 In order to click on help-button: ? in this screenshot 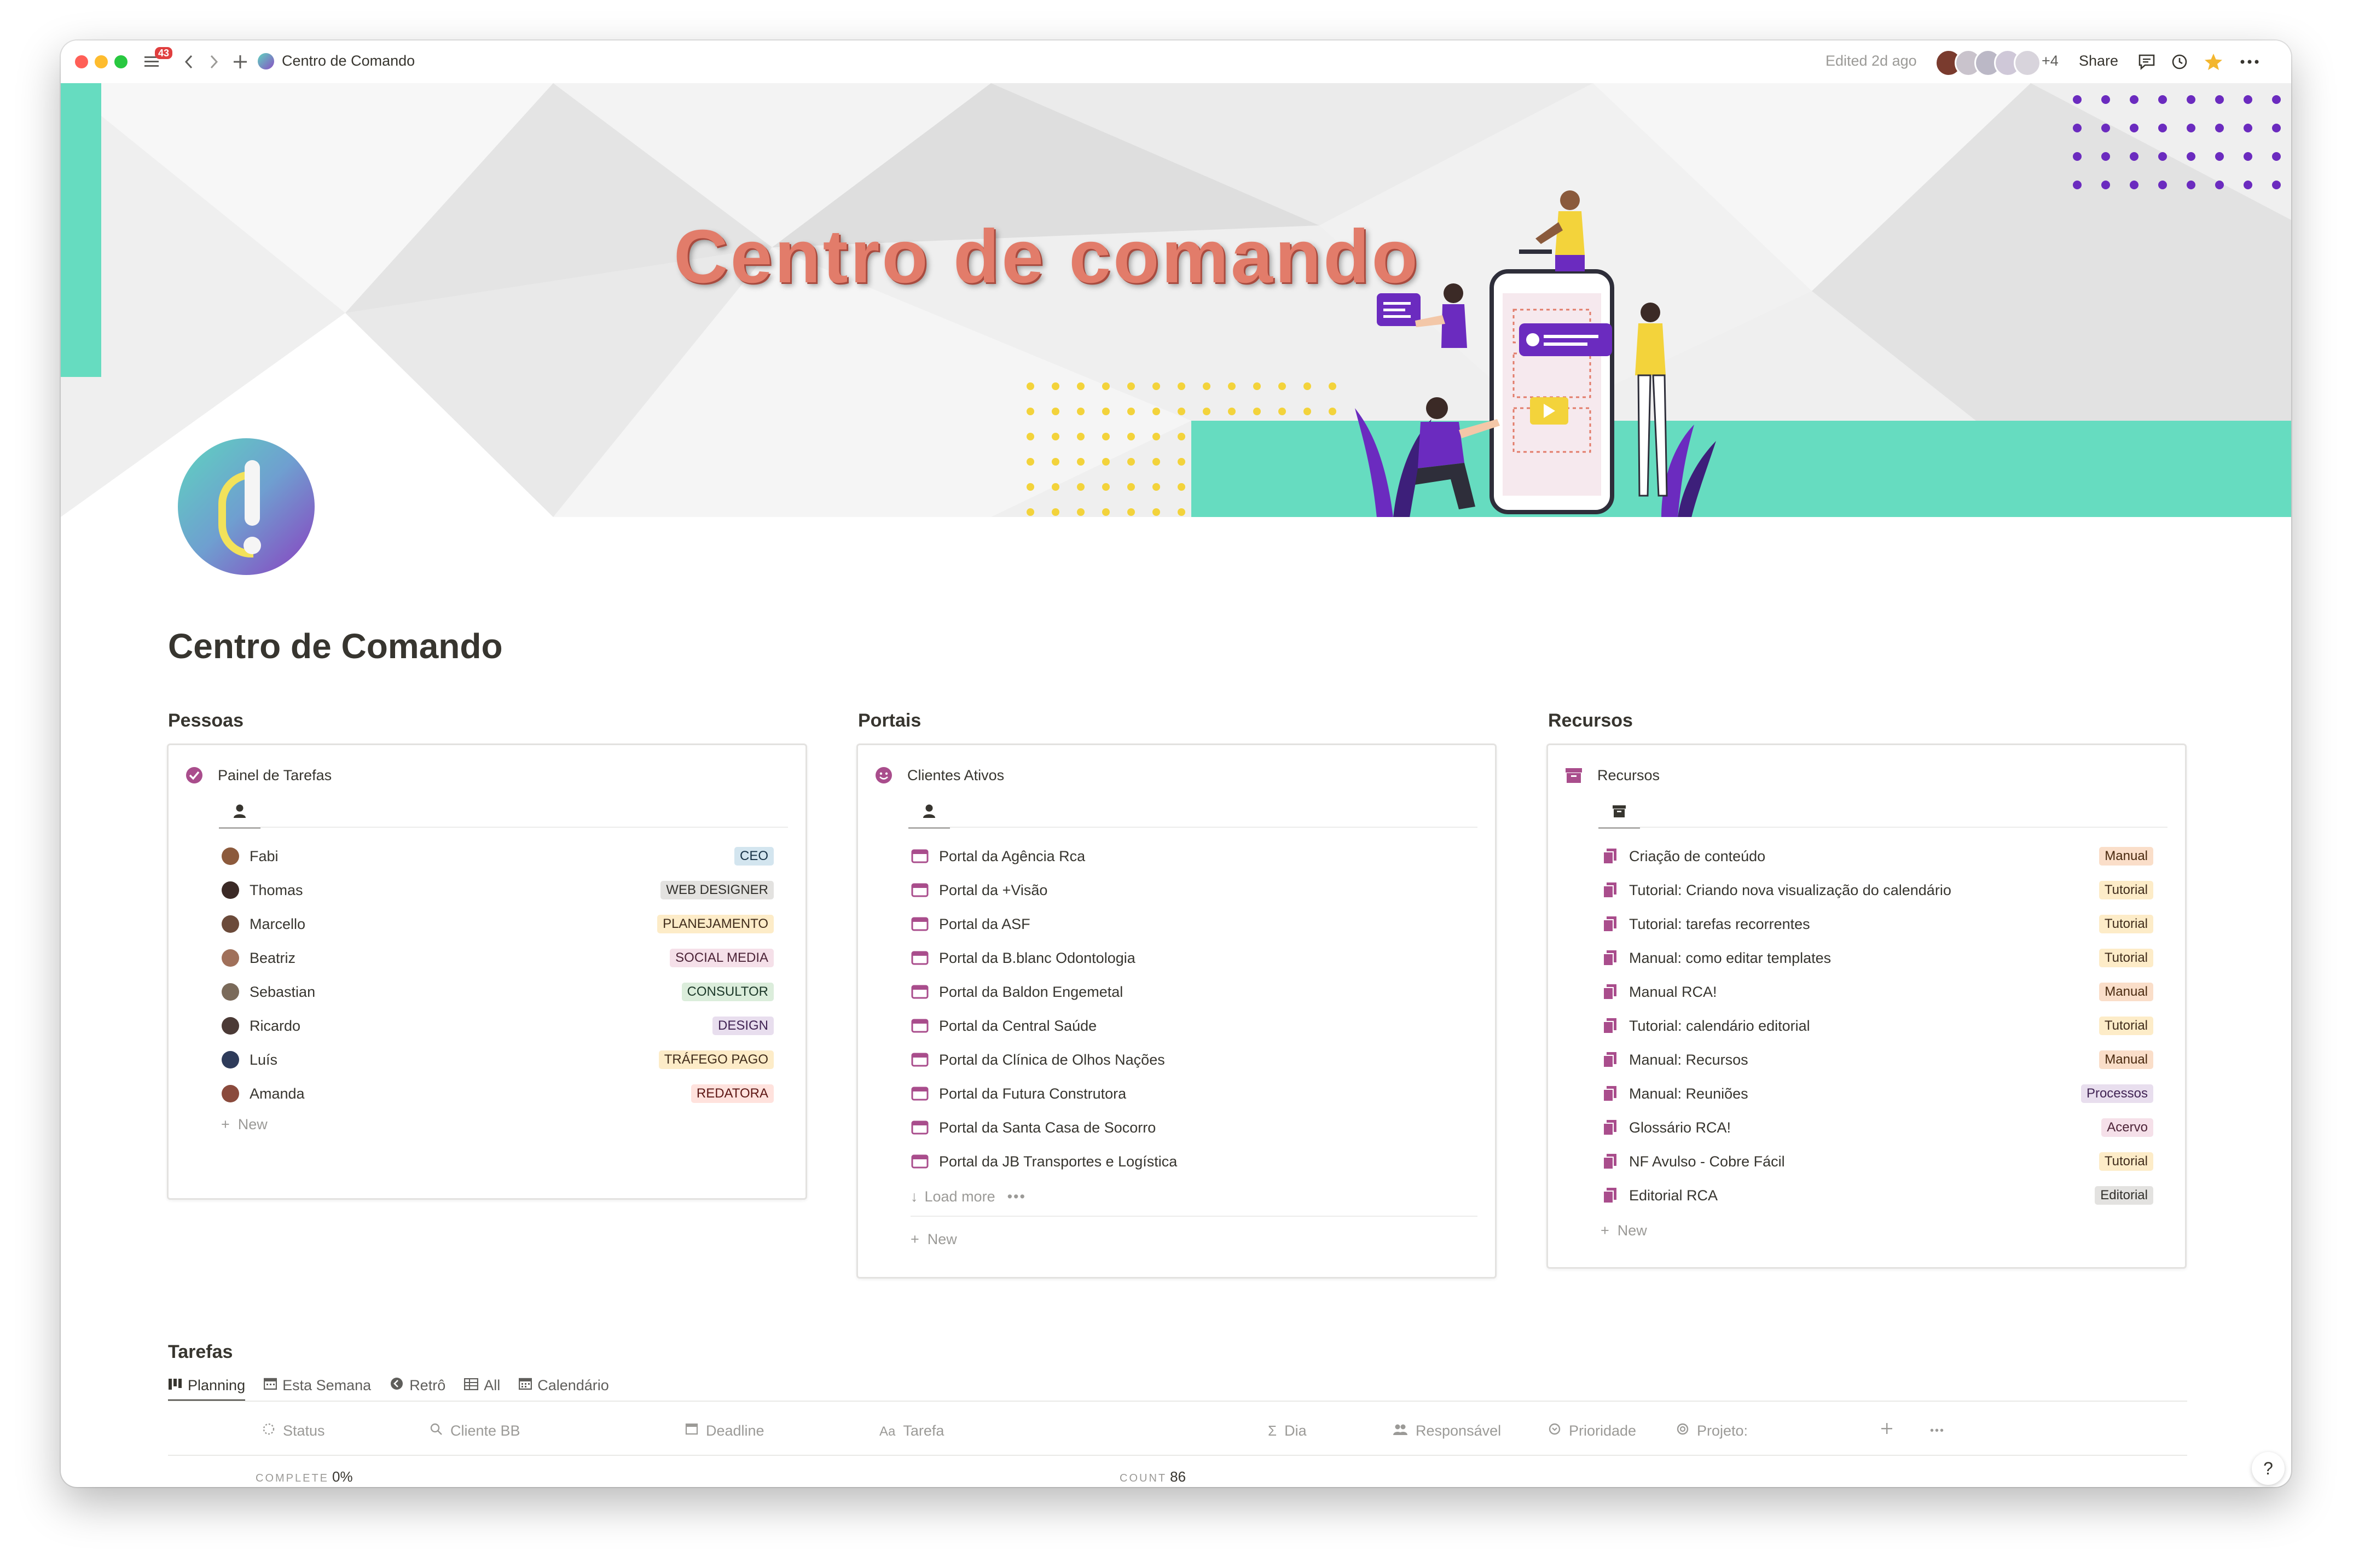, I will do `click(2268, 1468)`.